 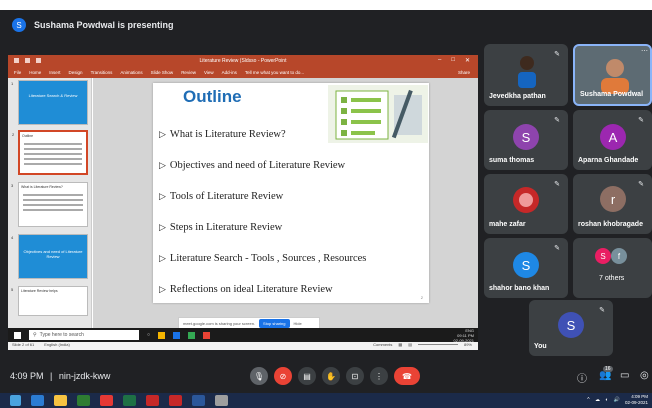 What do you see at coordinates (207, 335) in the screenshot?
I see `ppt-icon` at bounding box center [207, 335].